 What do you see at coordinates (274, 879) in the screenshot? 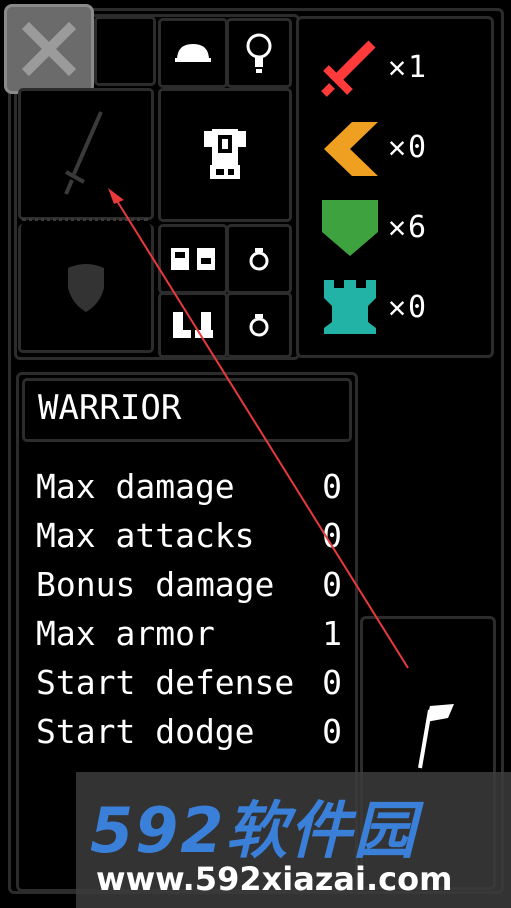
I see `watermark-url: www.592xiazai.com` at bounding box center [274, 879].